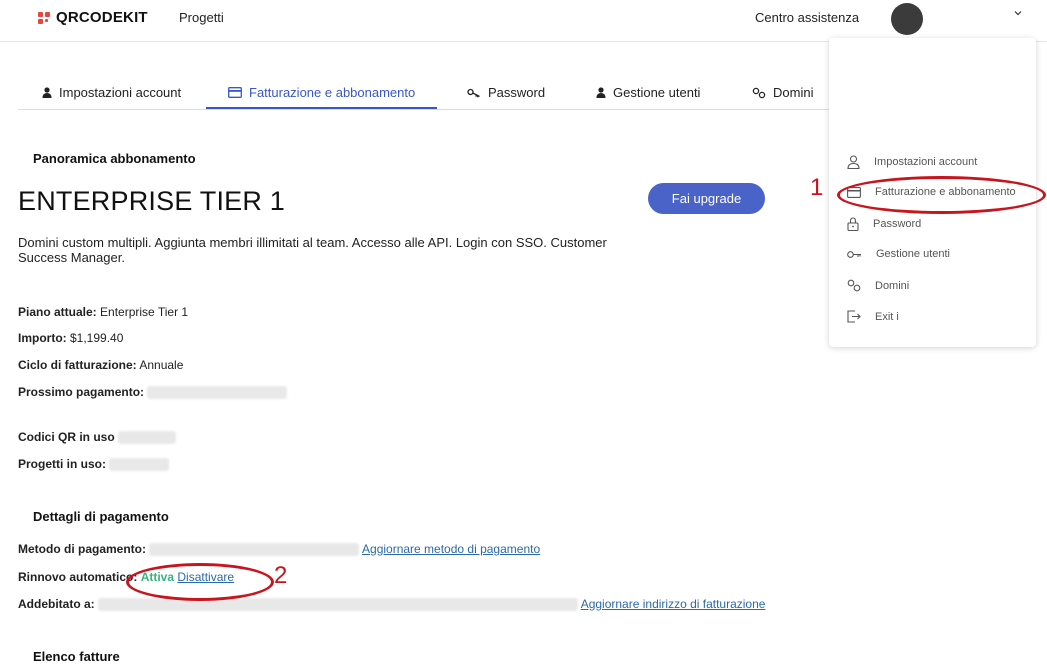 This screenshot has height=669, width=1047. What do you see at coordinates (144, 312) in the screenshot?
I see `current-plan-value: Enterprise Tier 1` at bounding box center [144, 312].